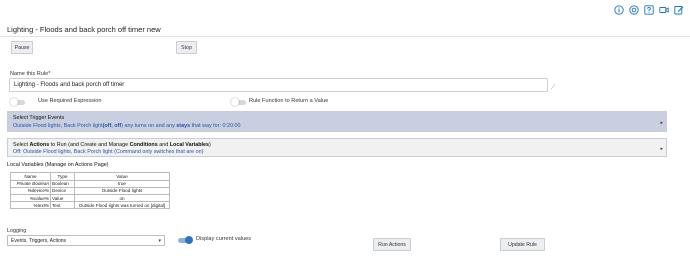 Image resolution: width=690 pixels, height=258 pixels. What do you see at coordinates (210, 145) in the screenshot?
I see `actions-title-text-part: )` at bounding box center [210, 145].